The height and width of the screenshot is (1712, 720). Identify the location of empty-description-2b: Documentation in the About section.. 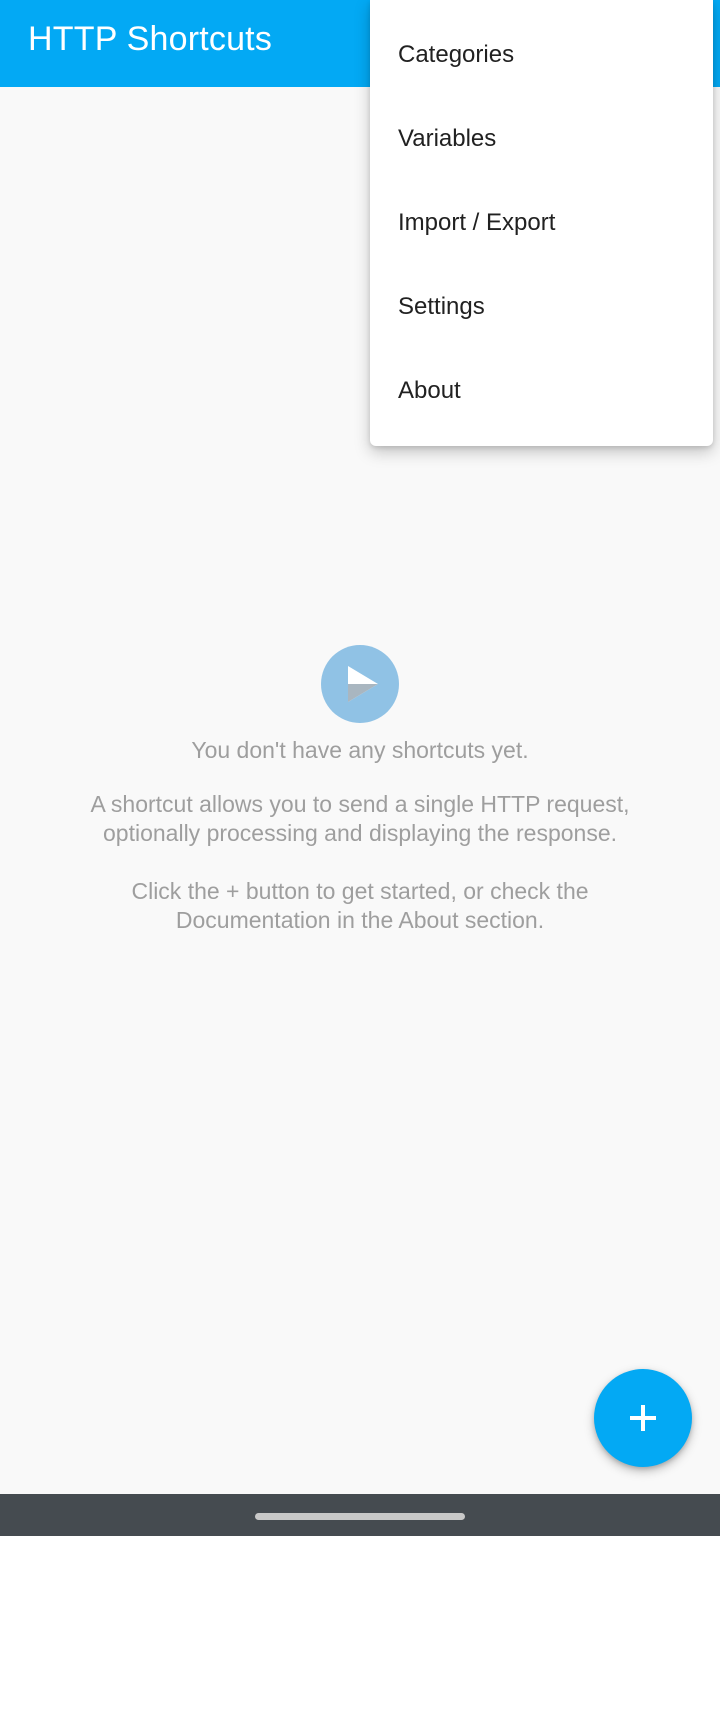
(360, 920).